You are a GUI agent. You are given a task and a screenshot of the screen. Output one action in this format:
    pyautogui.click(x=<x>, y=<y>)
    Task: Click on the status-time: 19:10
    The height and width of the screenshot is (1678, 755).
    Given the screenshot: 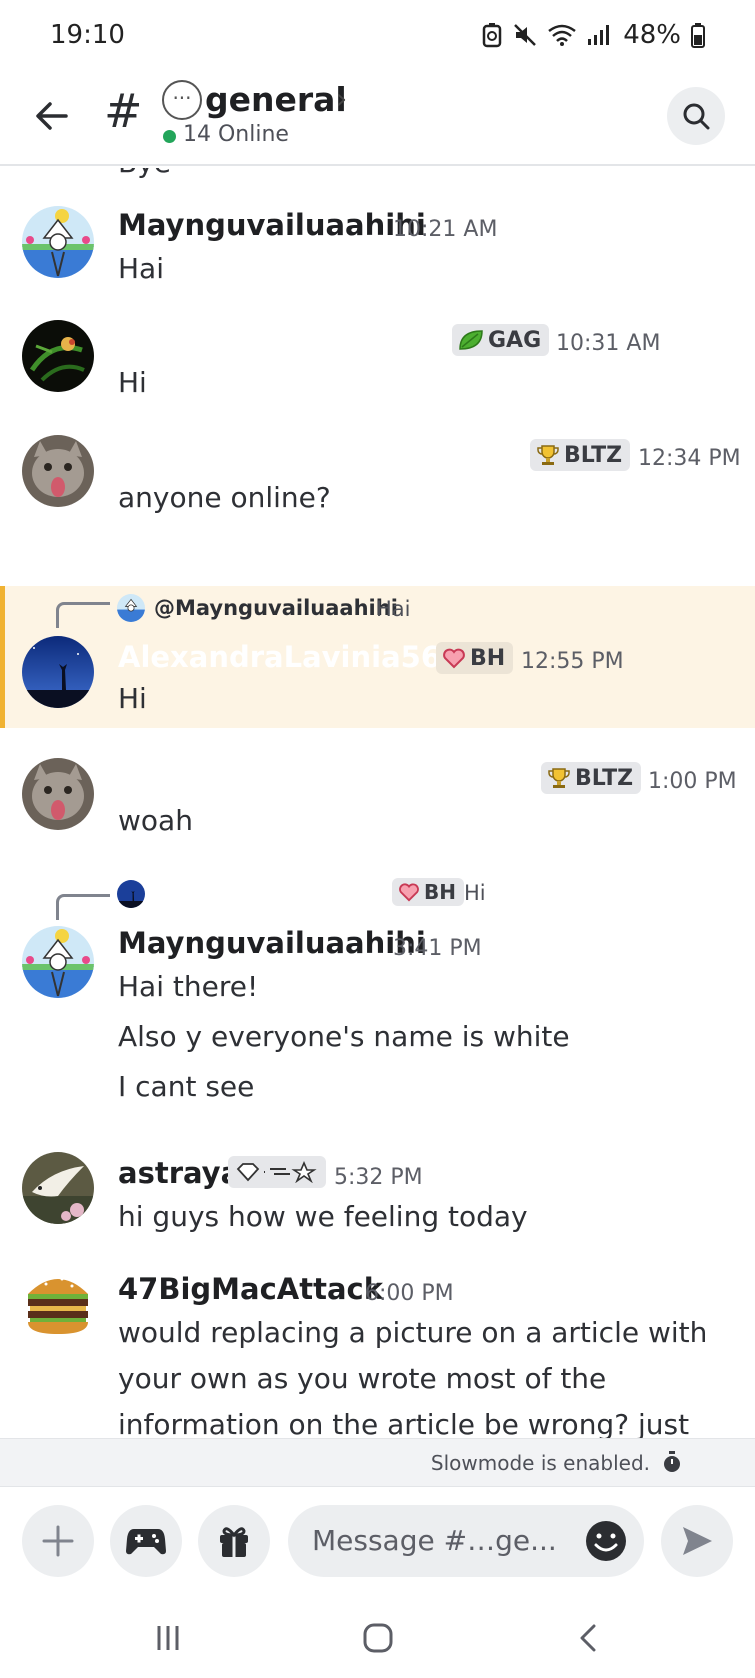 What is the action you would take?
    pyautogui.click(x=87, y=35)
    